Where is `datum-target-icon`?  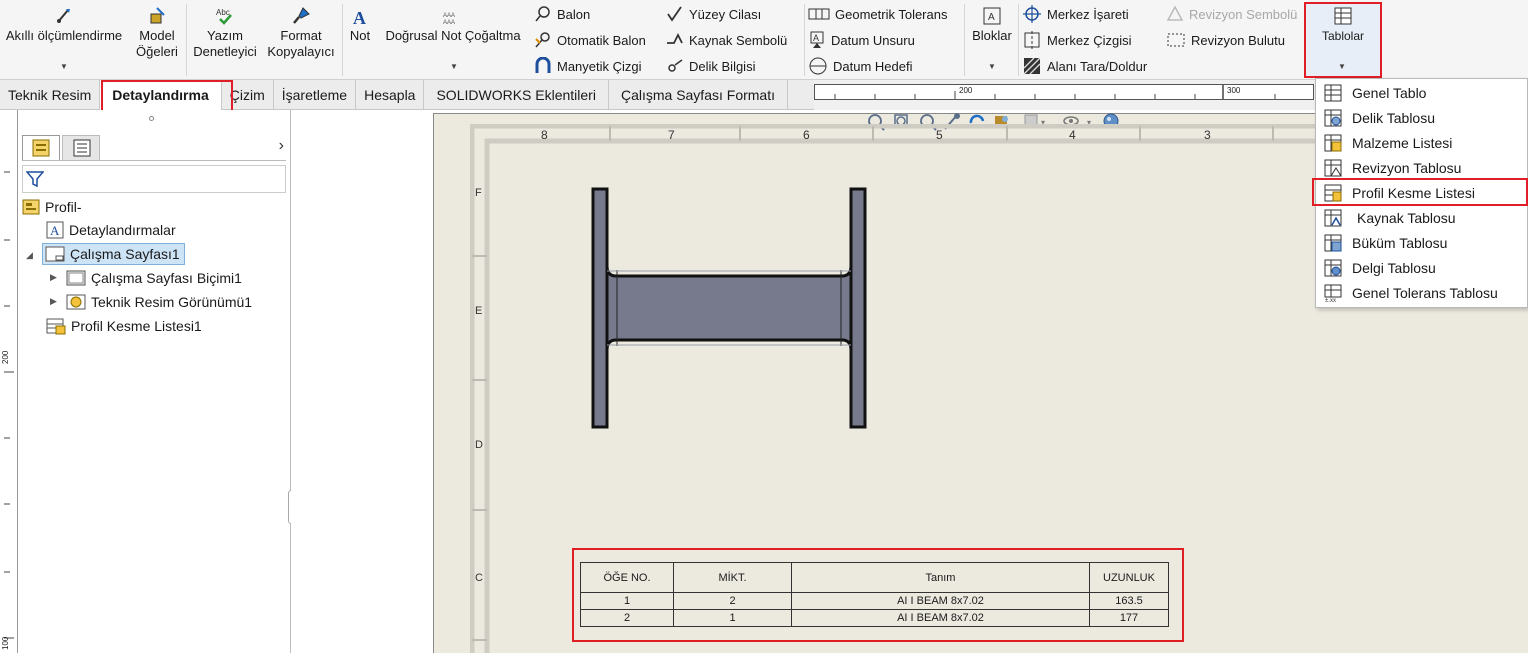
datum-target-icon is located at coordinates (818, 66).